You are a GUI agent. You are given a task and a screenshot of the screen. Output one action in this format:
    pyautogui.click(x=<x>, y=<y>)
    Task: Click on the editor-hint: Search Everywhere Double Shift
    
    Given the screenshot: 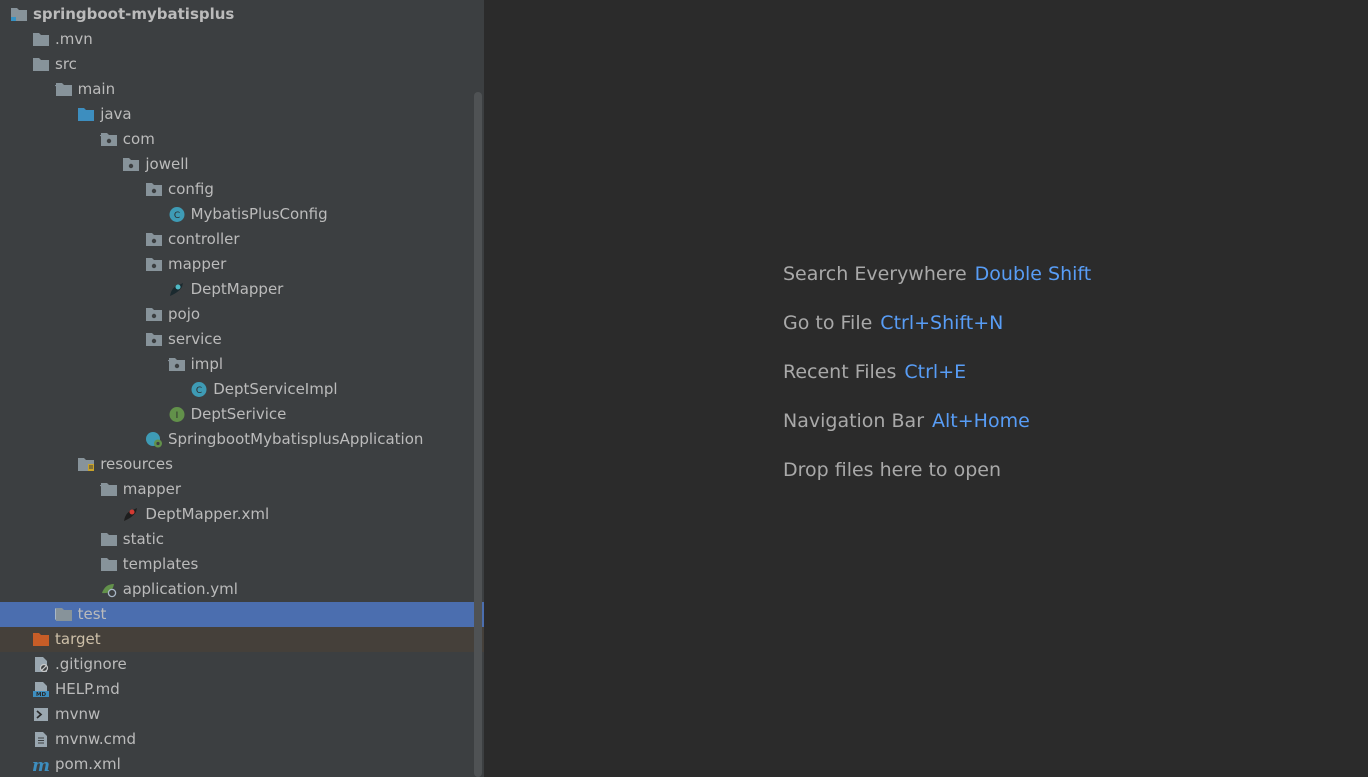 What is the action you would take?
    pyautogui.click(x=937, y=274)
    